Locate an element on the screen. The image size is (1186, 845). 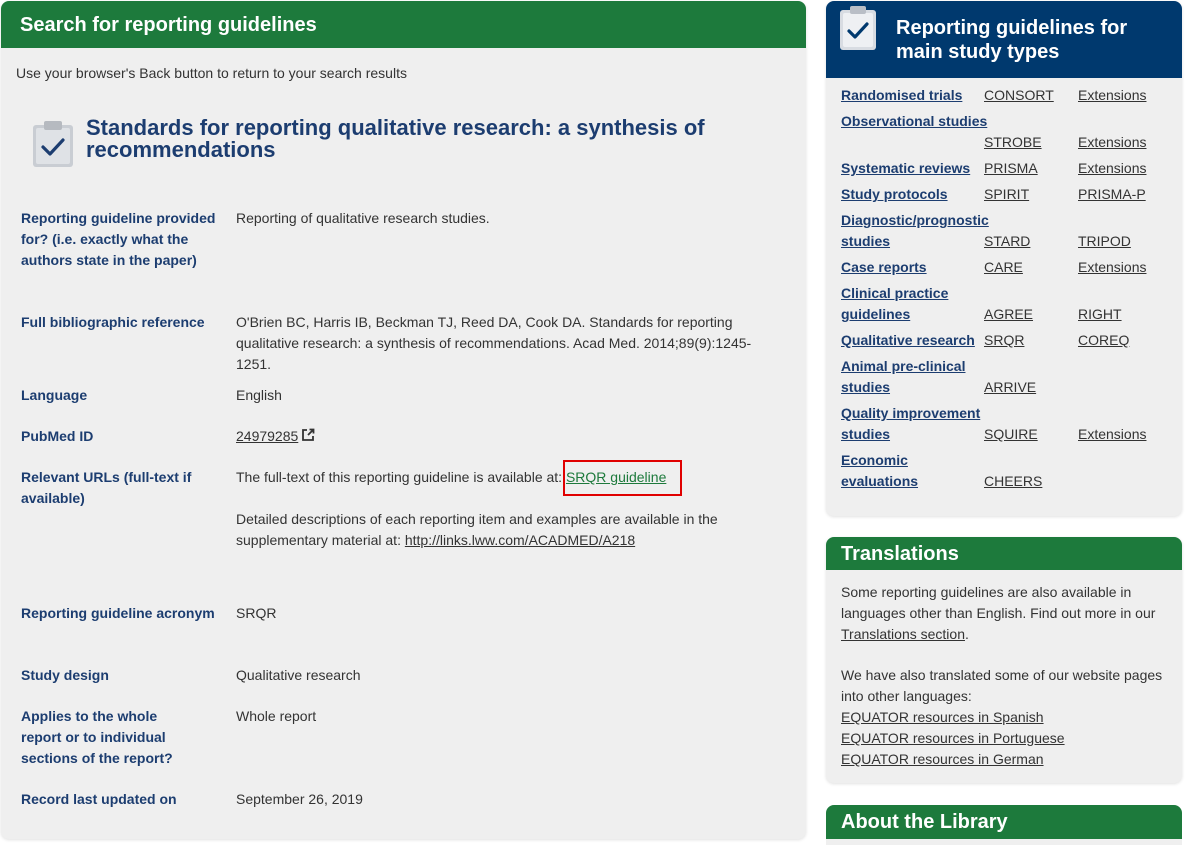
about-header: About the Library is located at coordinates (1004, 825).